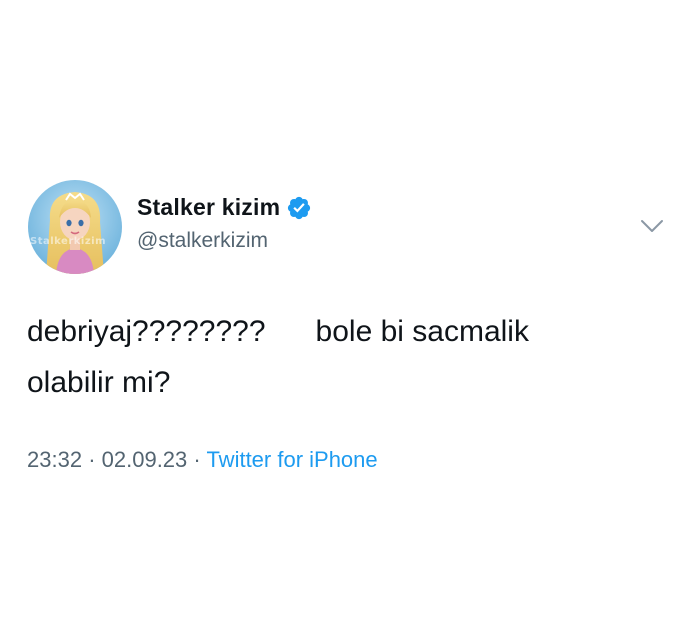 The height and width of the screenshot is (623, 690). I want to click on avatar: Stalkerkizim, so click(75, 227).